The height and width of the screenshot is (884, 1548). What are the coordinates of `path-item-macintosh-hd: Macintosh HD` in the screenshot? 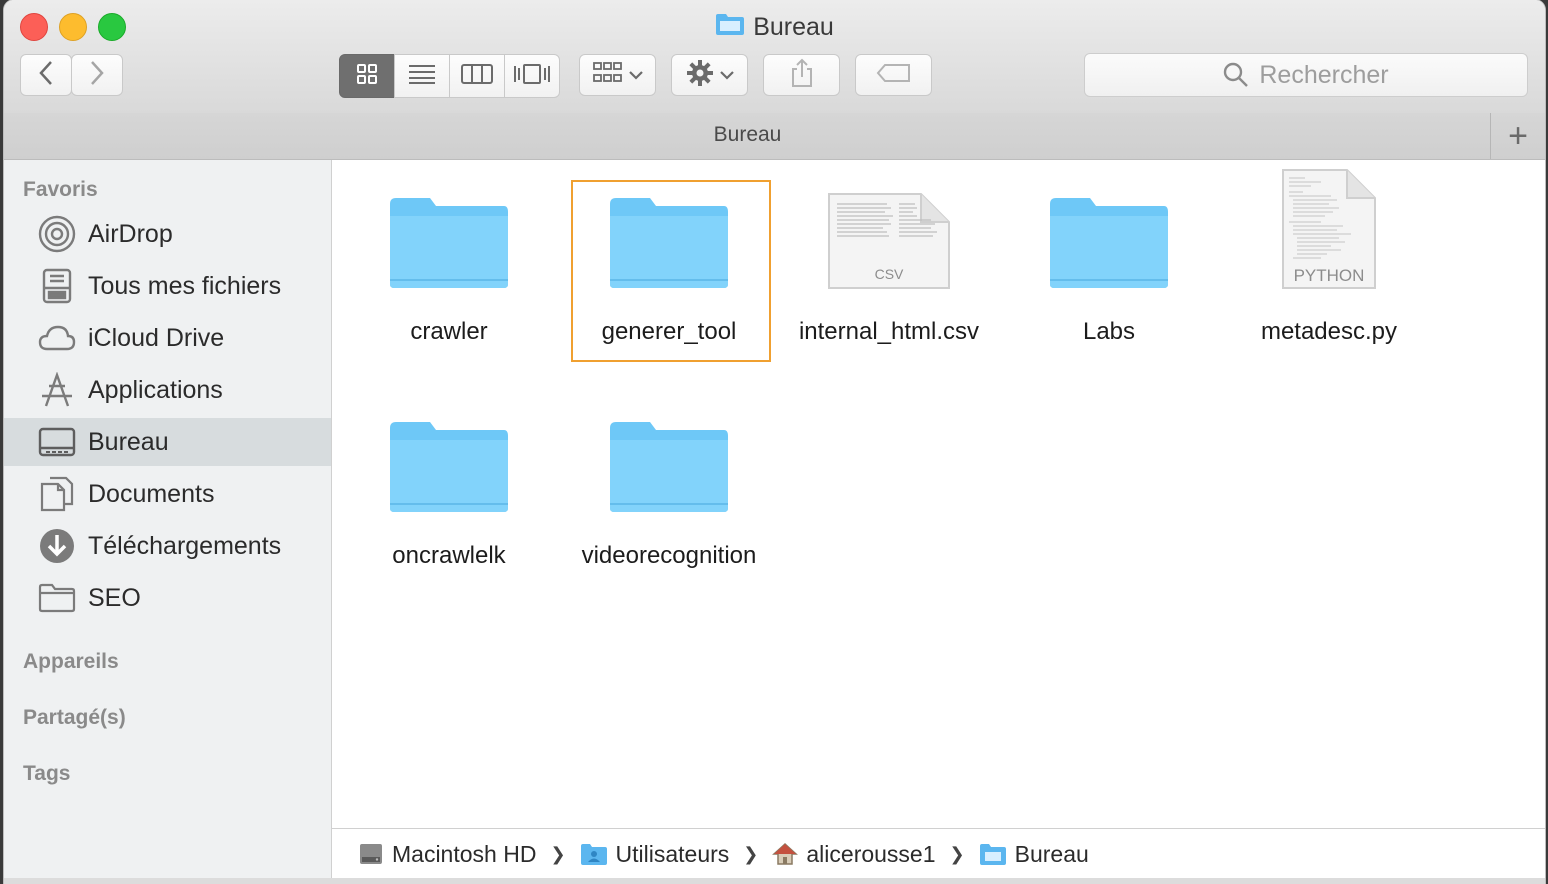 It's located at (447, 854).